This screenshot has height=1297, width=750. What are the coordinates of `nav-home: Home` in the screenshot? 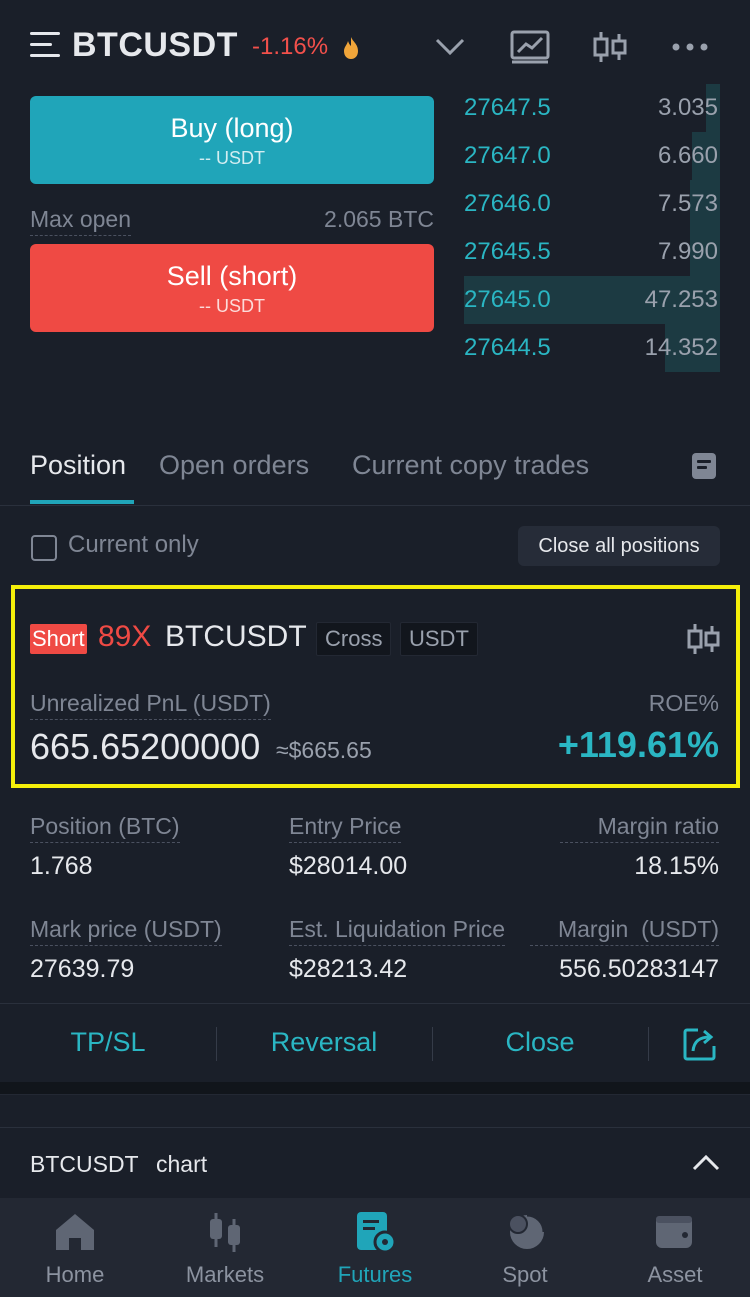 It's located at (75, 1247).